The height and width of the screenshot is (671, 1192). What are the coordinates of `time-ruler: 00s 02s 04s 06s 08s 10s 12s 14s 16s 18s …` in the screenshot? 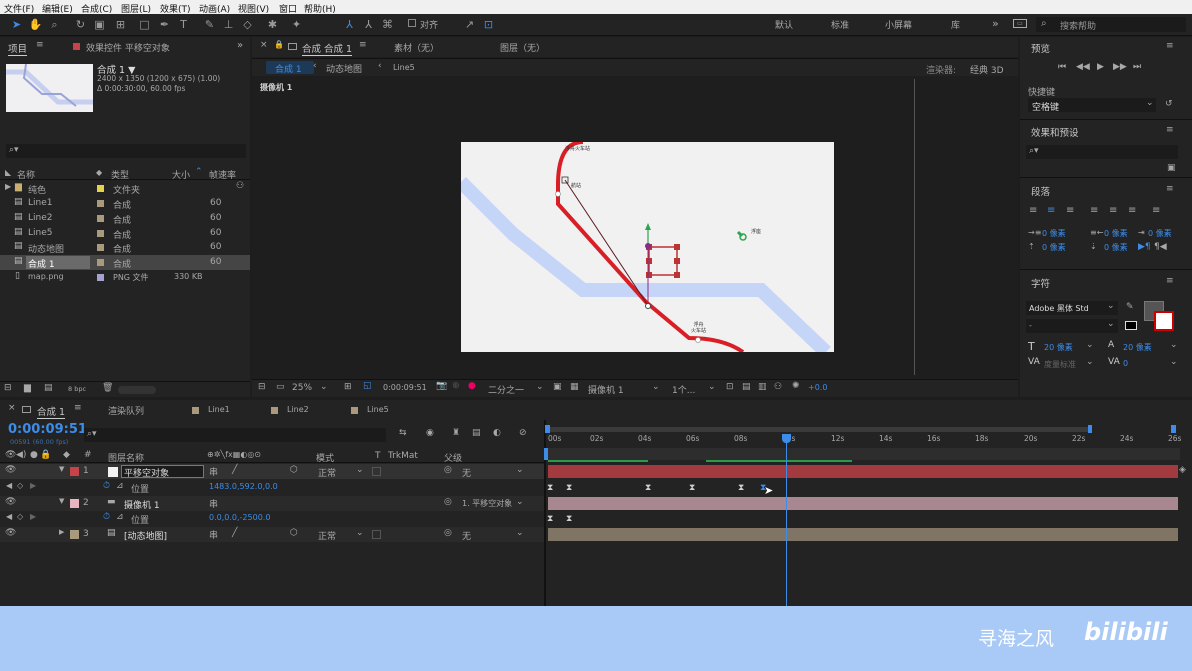 It's located at (862, 444).